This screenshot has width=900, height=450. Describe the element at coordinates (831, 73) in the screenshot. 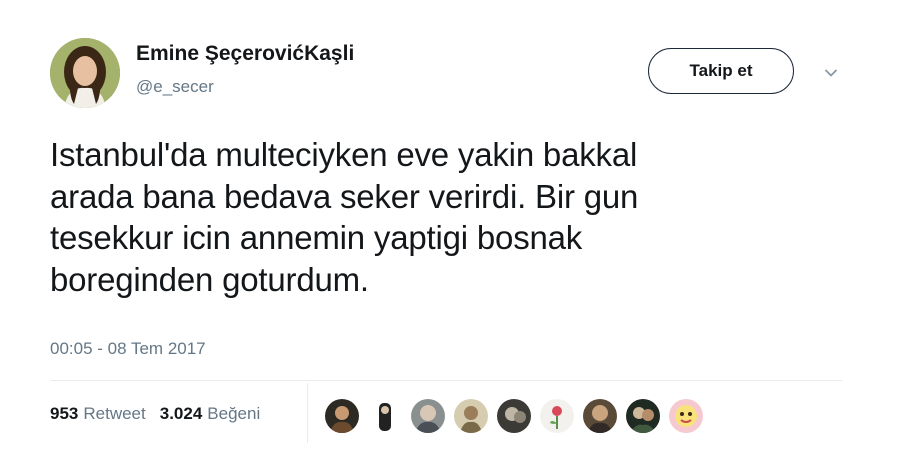

I see `chevron-down-icon` at that location.